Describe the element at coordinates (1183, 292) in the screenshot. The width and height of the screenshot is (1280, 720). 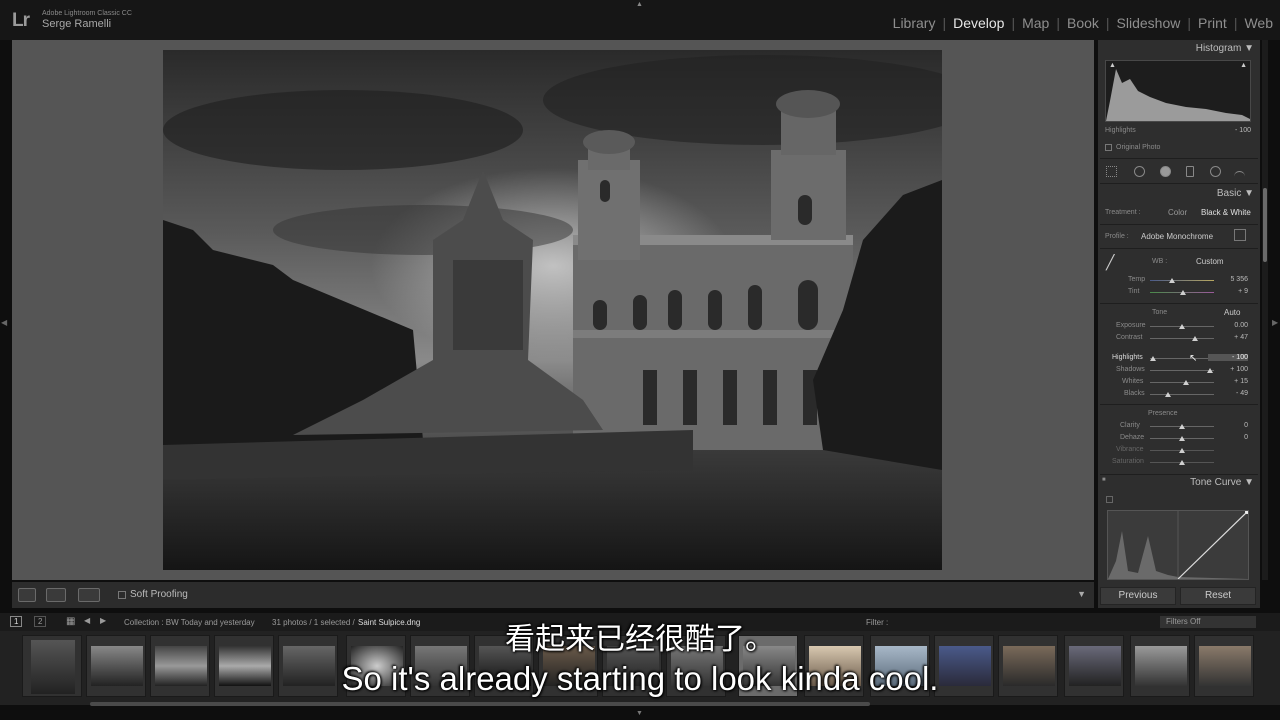
I see `tint-slider-knob` at that location.